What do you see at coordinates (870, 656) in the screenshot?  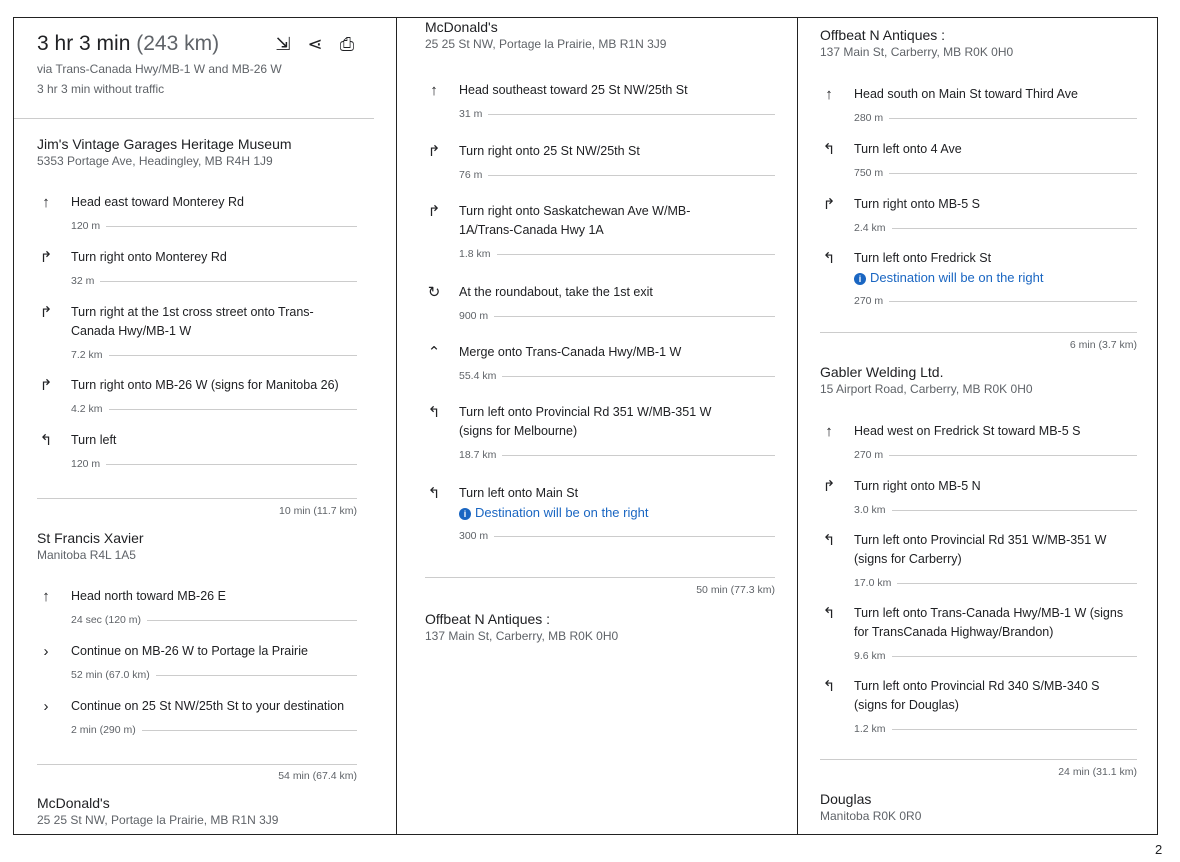 I see `step-distance-text: 9.6 km` at bounding box center [870, 656].